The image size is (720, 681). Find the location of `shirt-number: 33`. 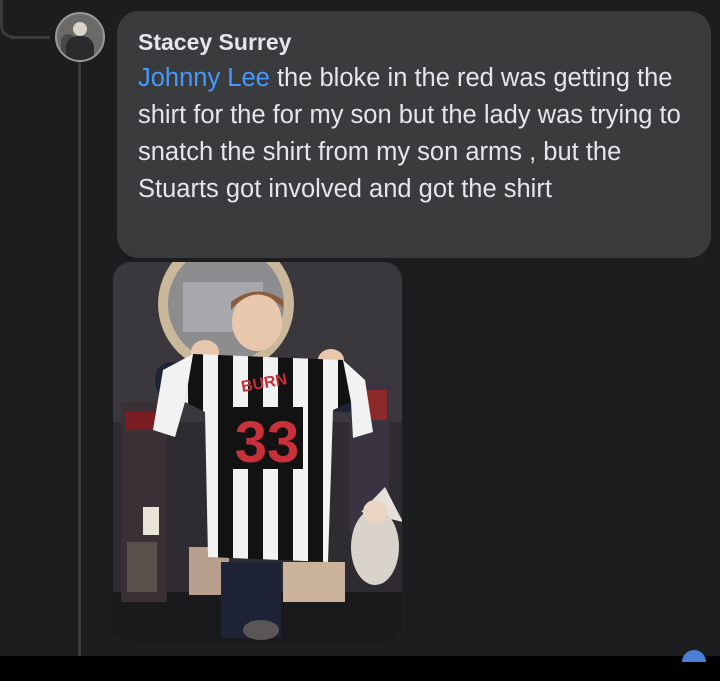

shirt-number: 33 is located at coordinates (267, 442).